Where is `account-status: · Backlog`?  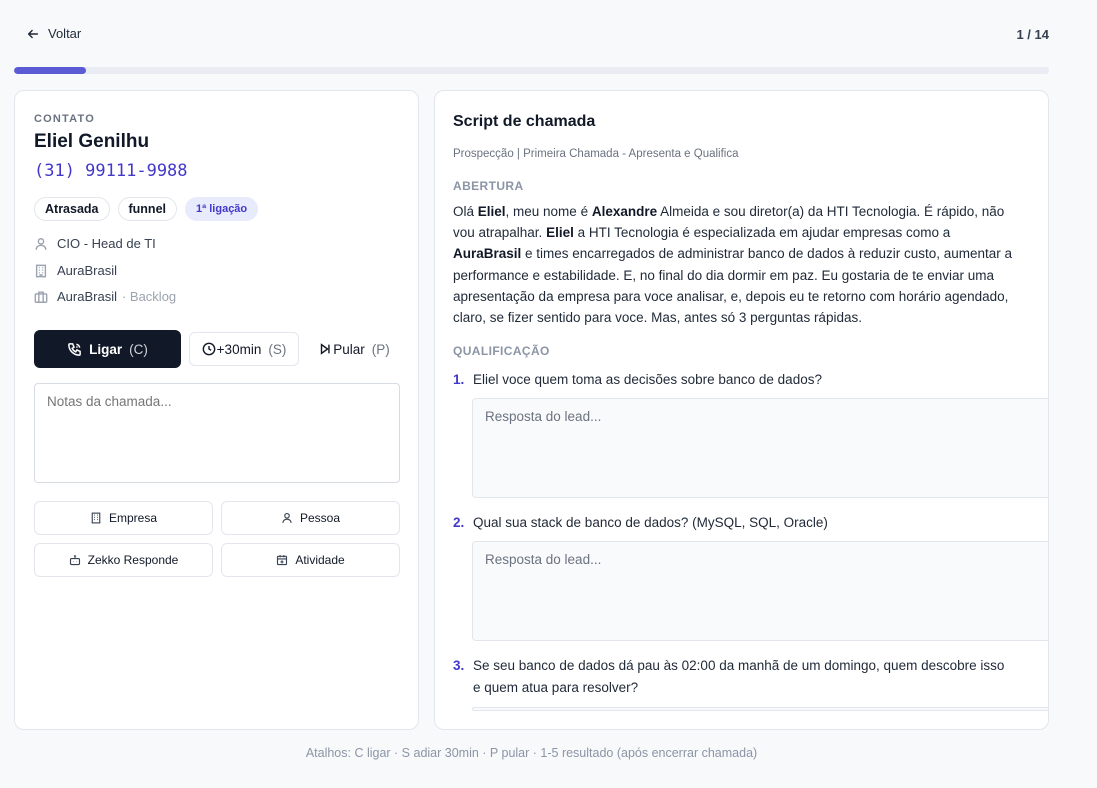 account-status: · Backlog is located at coordinates (149, 296).